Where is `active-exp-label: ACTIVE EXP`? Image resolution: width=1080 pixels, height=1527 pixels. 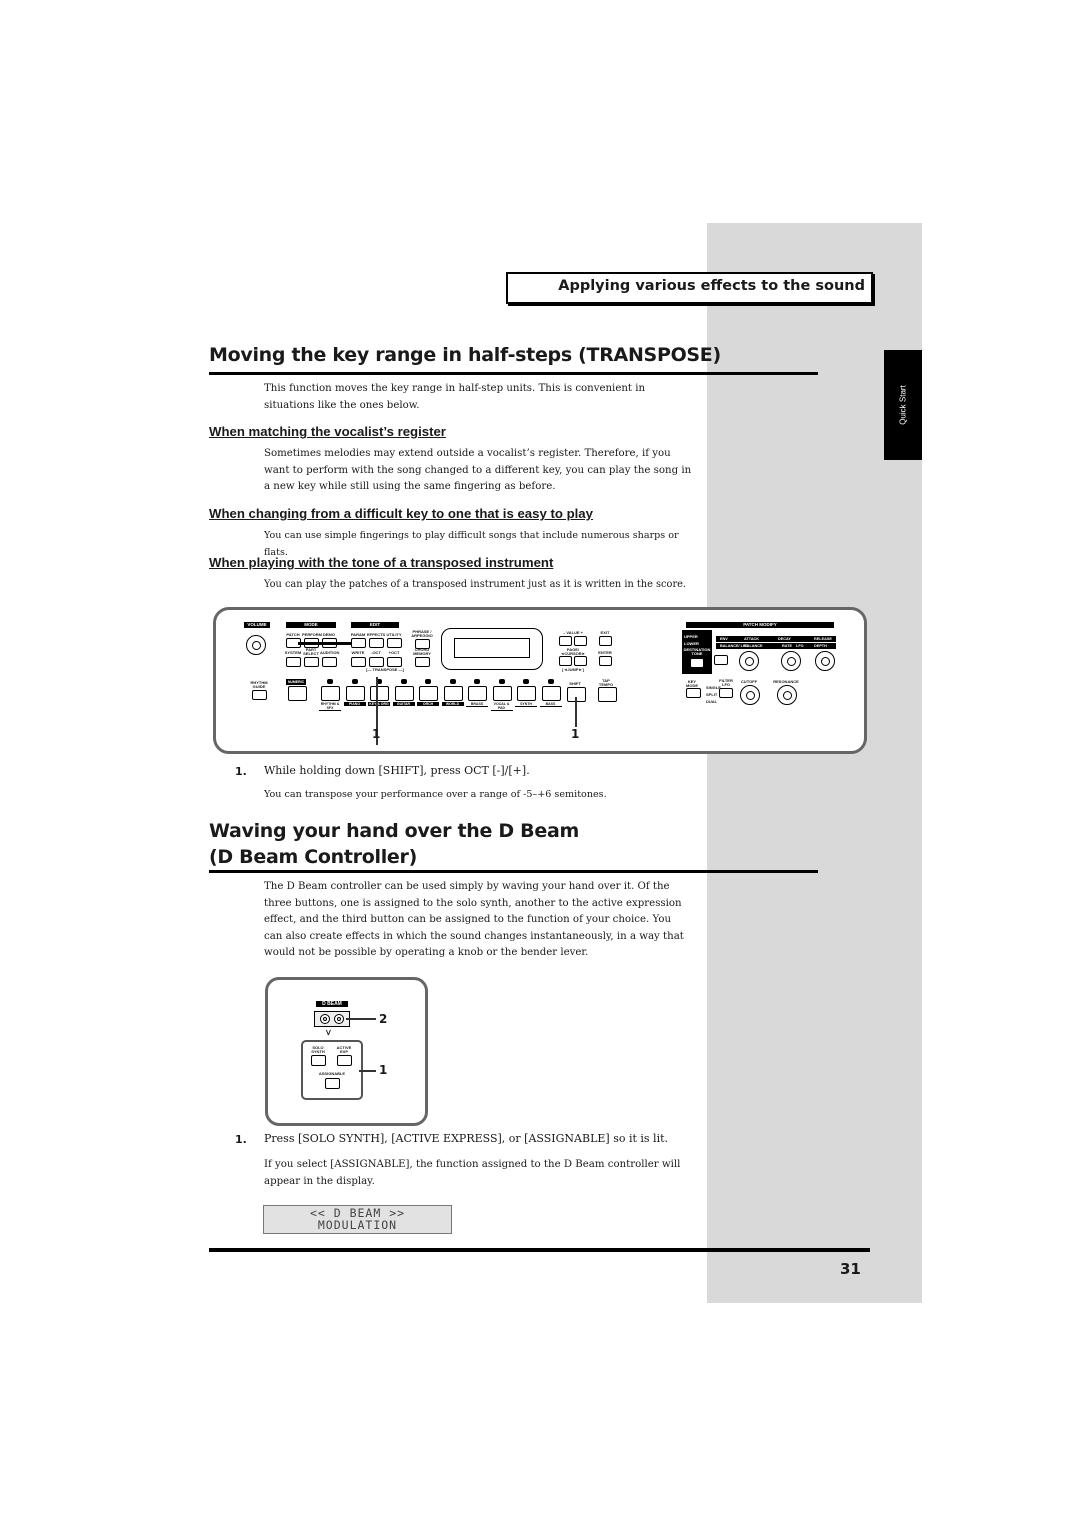 active-exp-label: ACTIVE EXP is located at coordinates (344, 1049).